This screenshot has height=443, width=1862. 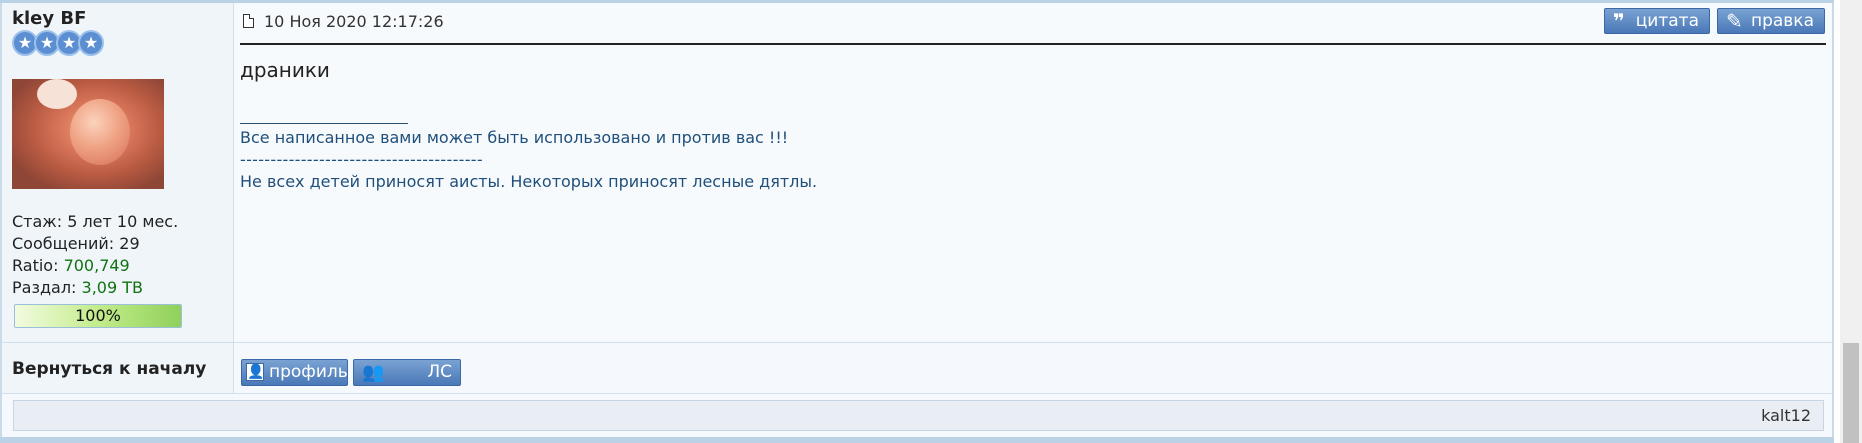 What do you see at coordinates (324, 123) in the screenshot?
I see `signature-separator` at bounding box center [324, 123].